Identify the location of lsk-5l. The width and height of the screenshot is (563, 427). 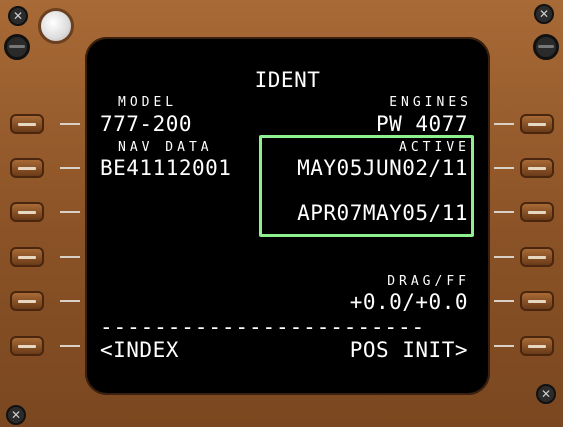
(27, 301).